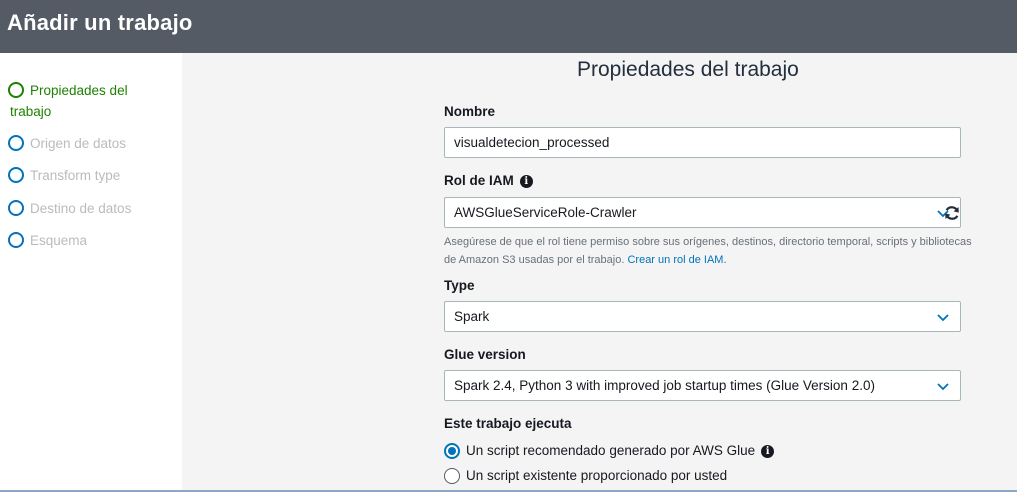 Image resolution: width=1017 pixels, height=495 pixels. What do you see at coordinates (100, 22) in the screenshot?
I see `page-title: Añadir un trabajo` at bounding box center [100, 22].